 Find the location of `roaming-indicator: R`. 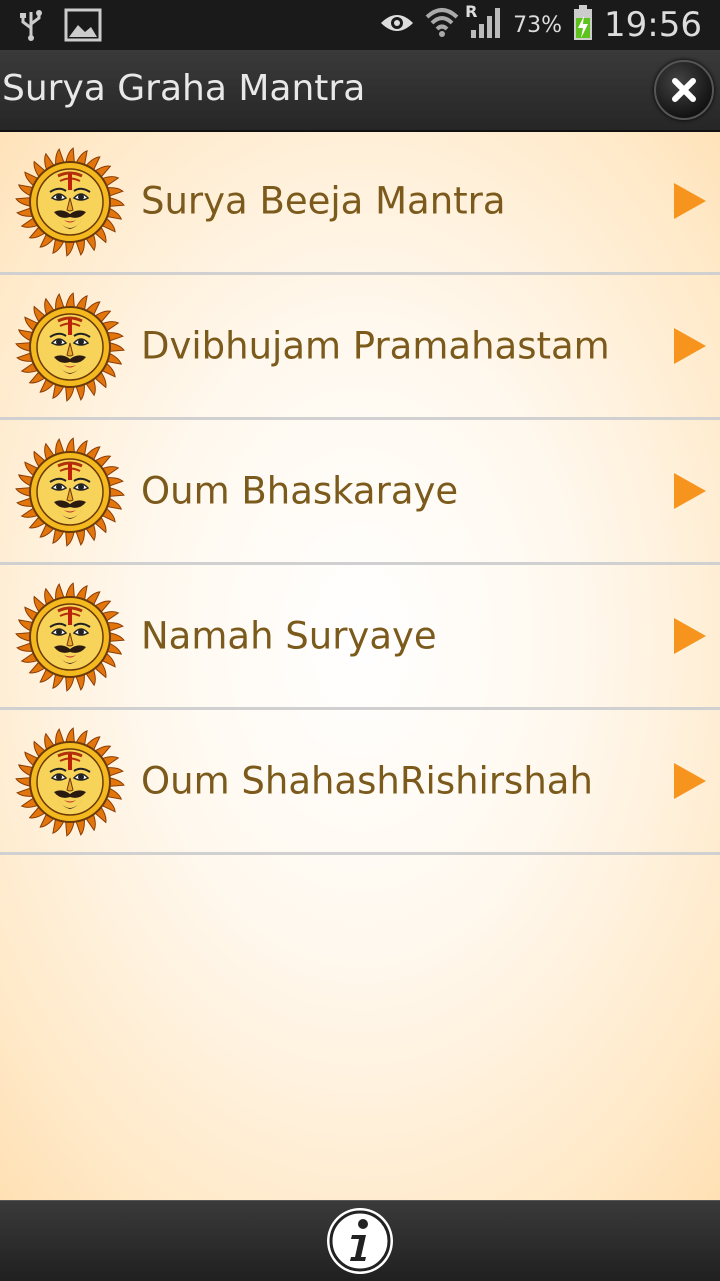

roaming-indicator: R is located at coordinates (471, 11).